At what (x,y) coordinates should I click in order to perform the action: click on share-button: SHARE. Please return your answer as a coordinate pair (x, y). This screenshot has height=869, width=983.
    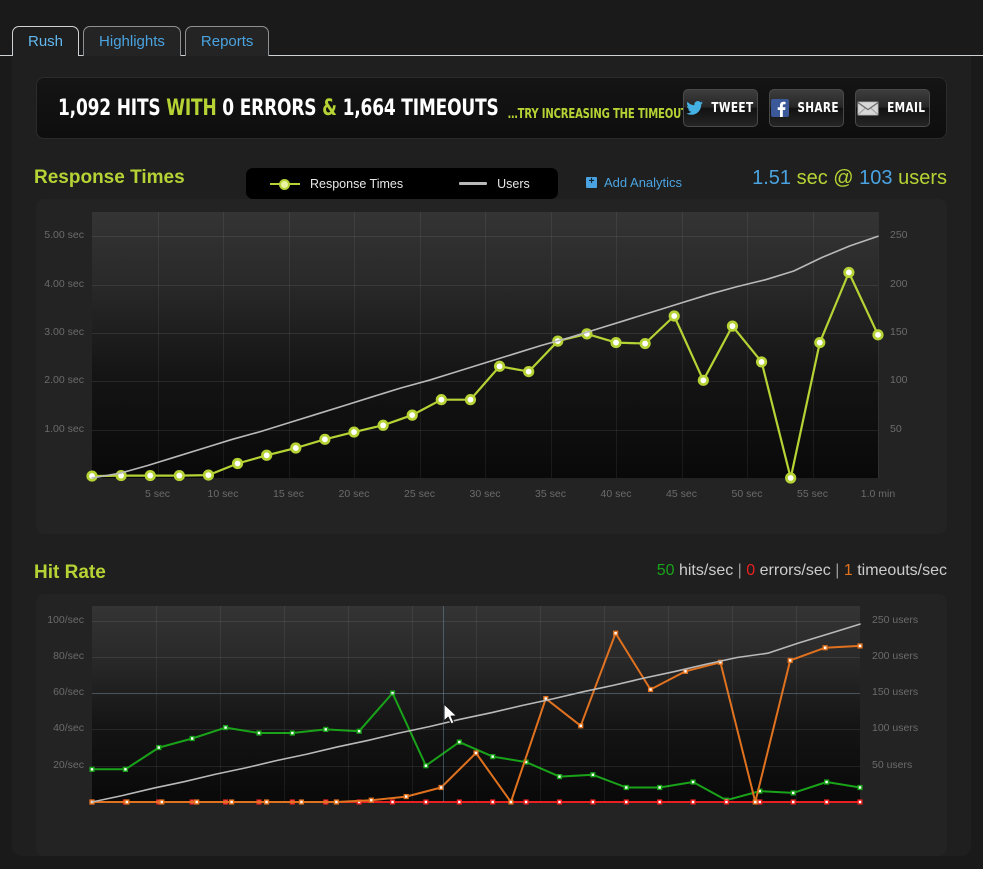
    Looking at the image, I should click on (806, 108).